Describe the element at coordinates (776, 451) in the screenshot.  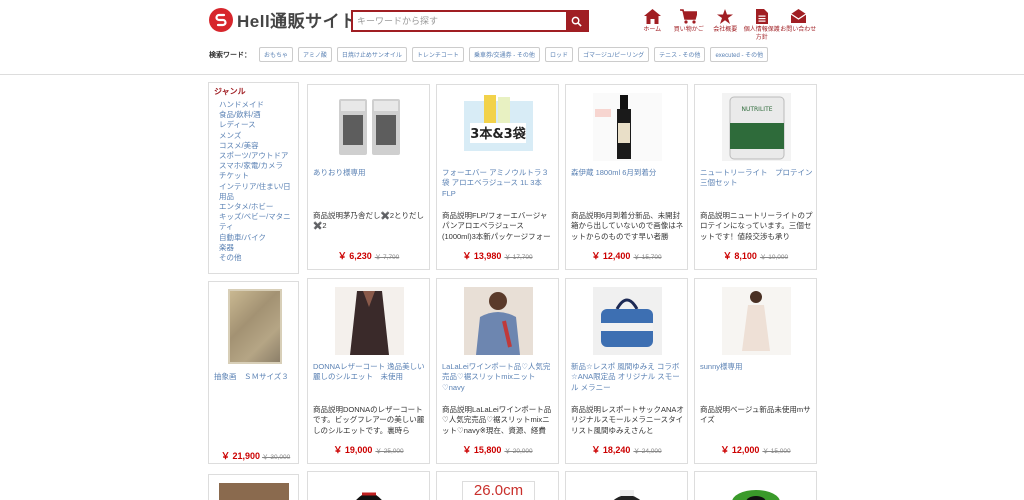
I see `old-price: ￥ 15,000` at that location.